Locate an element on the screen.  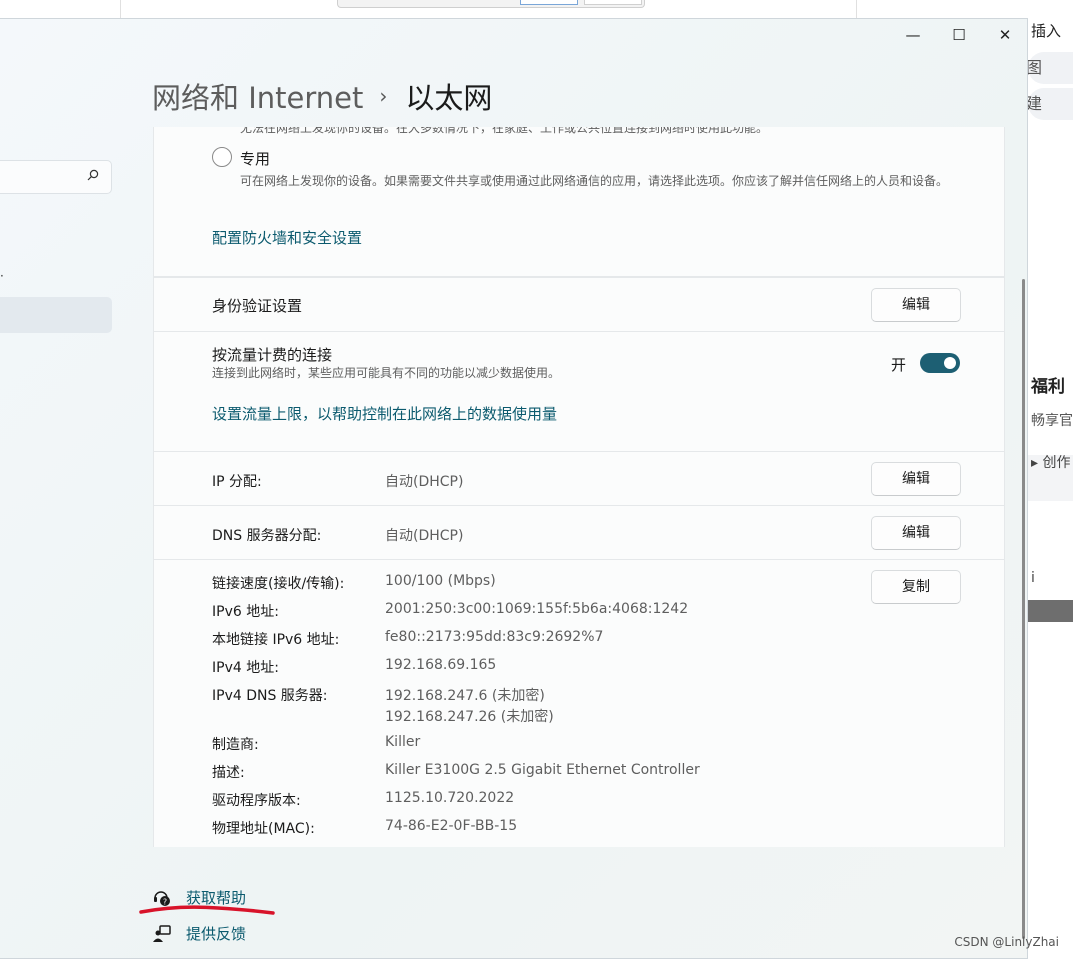
watermark: CSDN @LinlyZhai is located at coordinates (1006, 942).